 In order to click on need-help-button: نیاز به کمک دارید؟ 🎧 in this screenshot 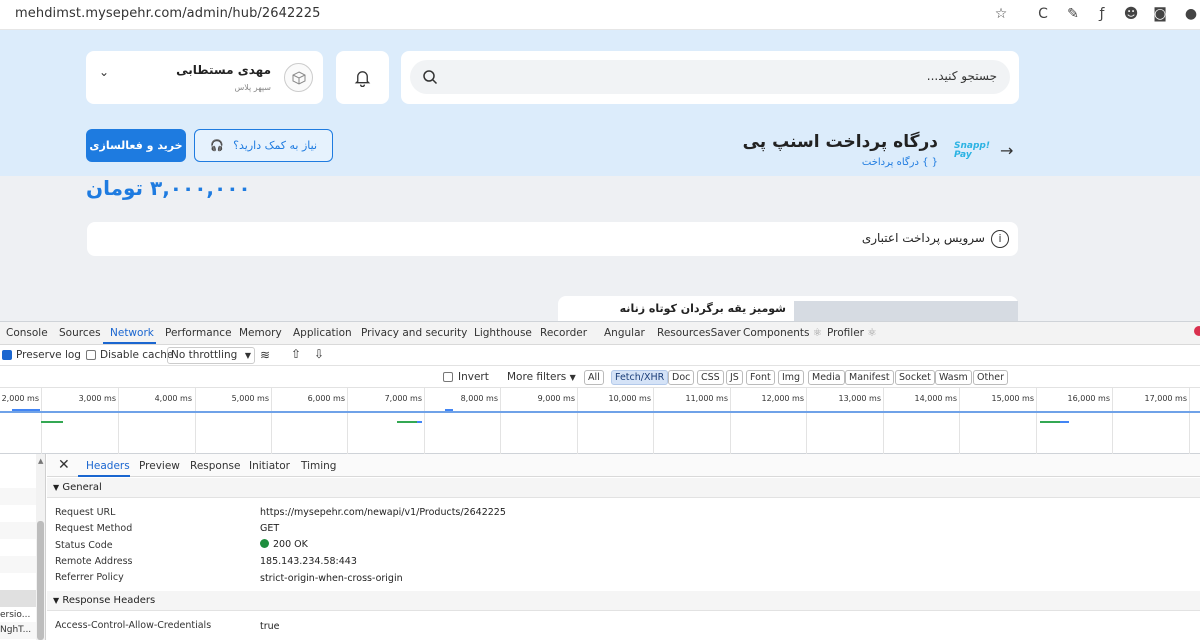, I will do `click(263, 145)`.